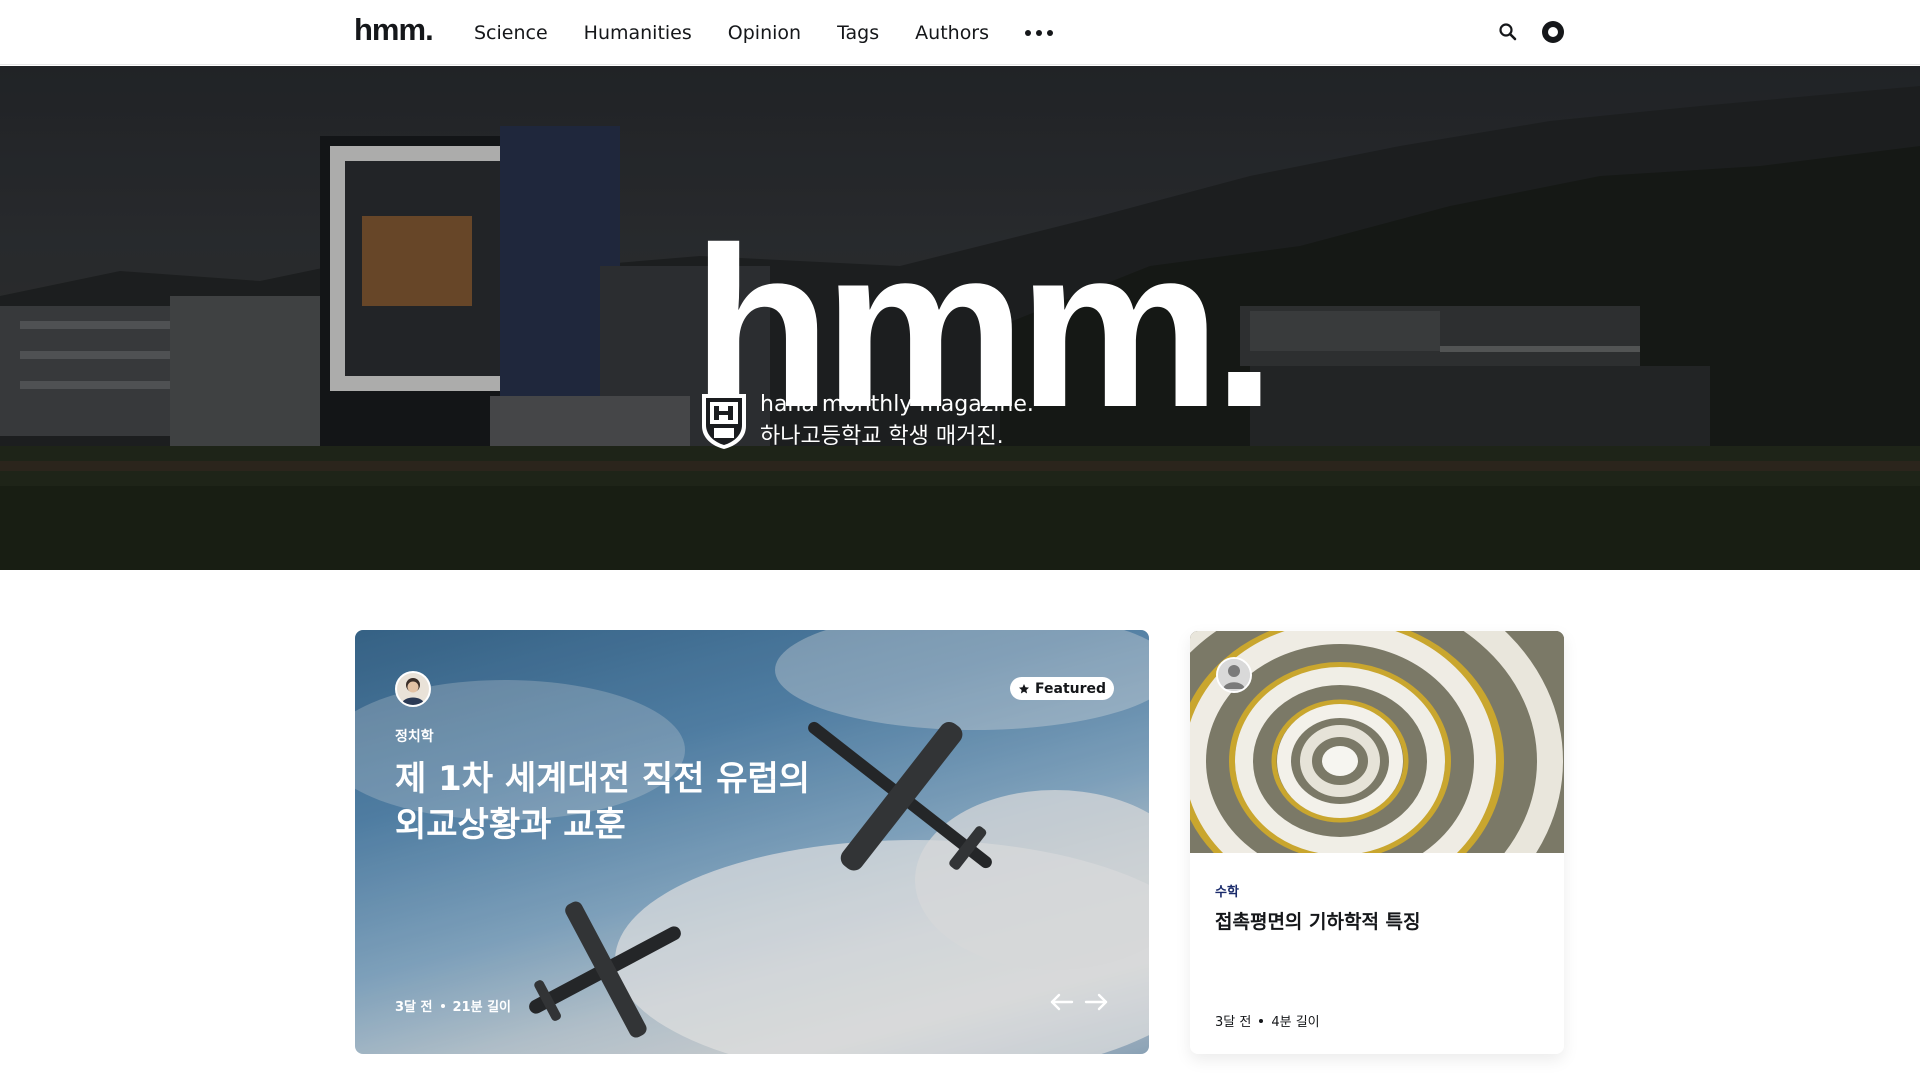  What do you see at coordinates (1318, 920) in the screenshot?
I see `post-title: 접촉평면의 기하학적 특징` at bounding box center [1318, 920].